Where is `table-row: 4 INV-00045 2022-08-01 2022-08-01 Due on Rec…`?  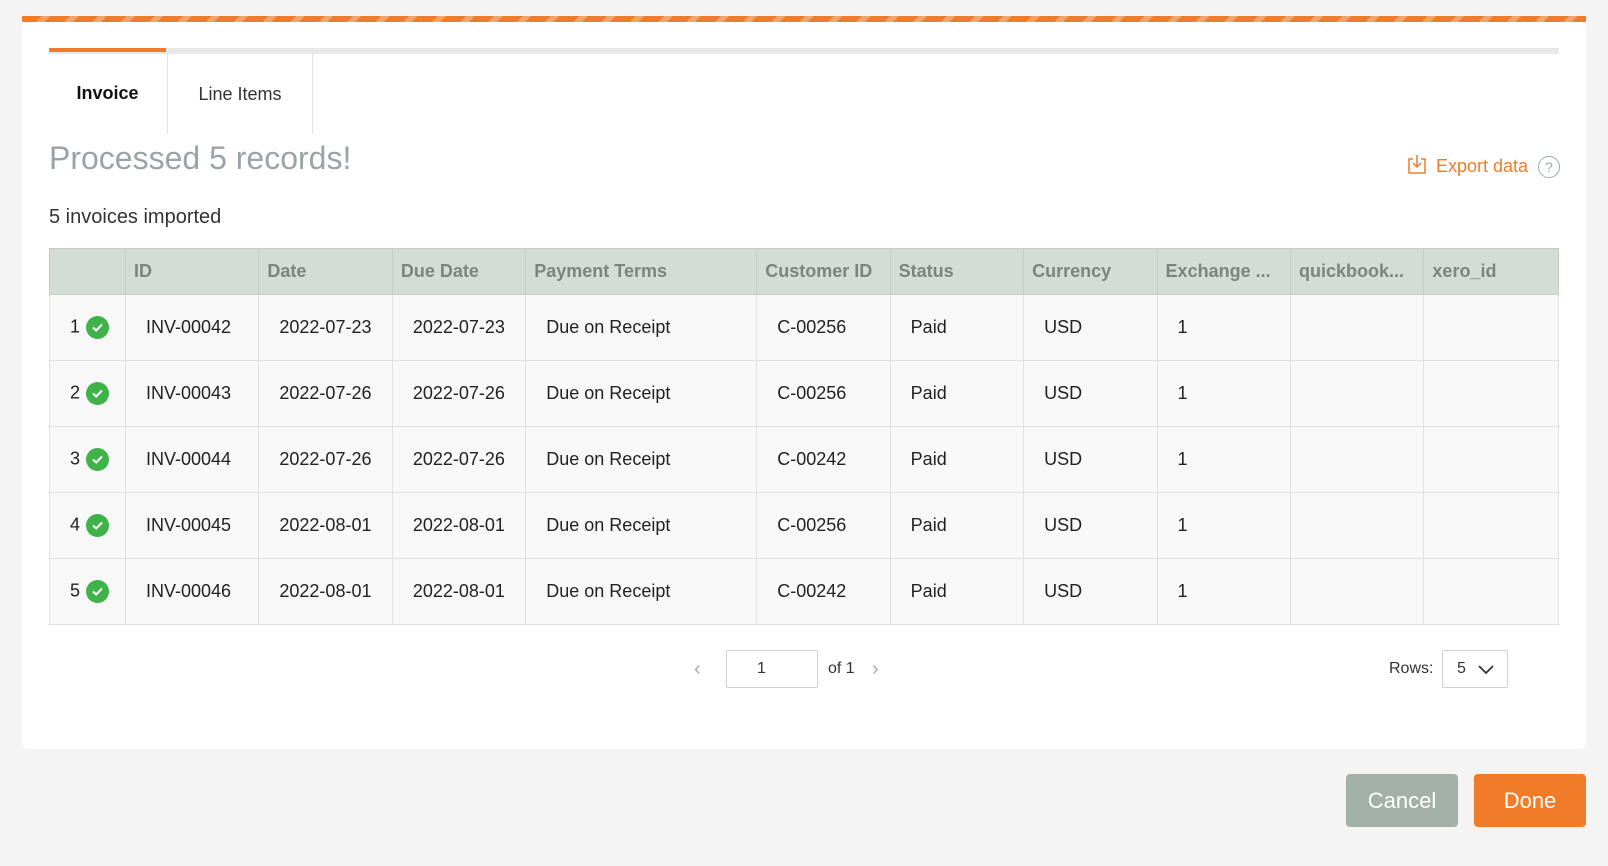
table-row: 4 INV-00045 2022-08-01 2022-08-01 Due on Rec… is located at coordinates (804, 525).